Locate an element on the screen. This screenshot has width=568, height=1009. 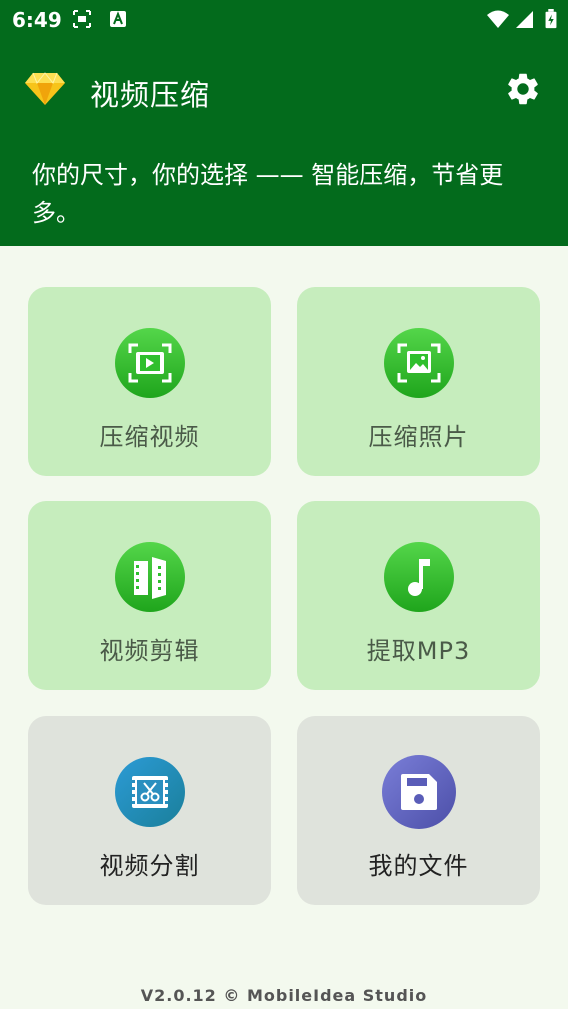
extract-mp3-card: 提取MP3 is located at coordinates (418, 595).